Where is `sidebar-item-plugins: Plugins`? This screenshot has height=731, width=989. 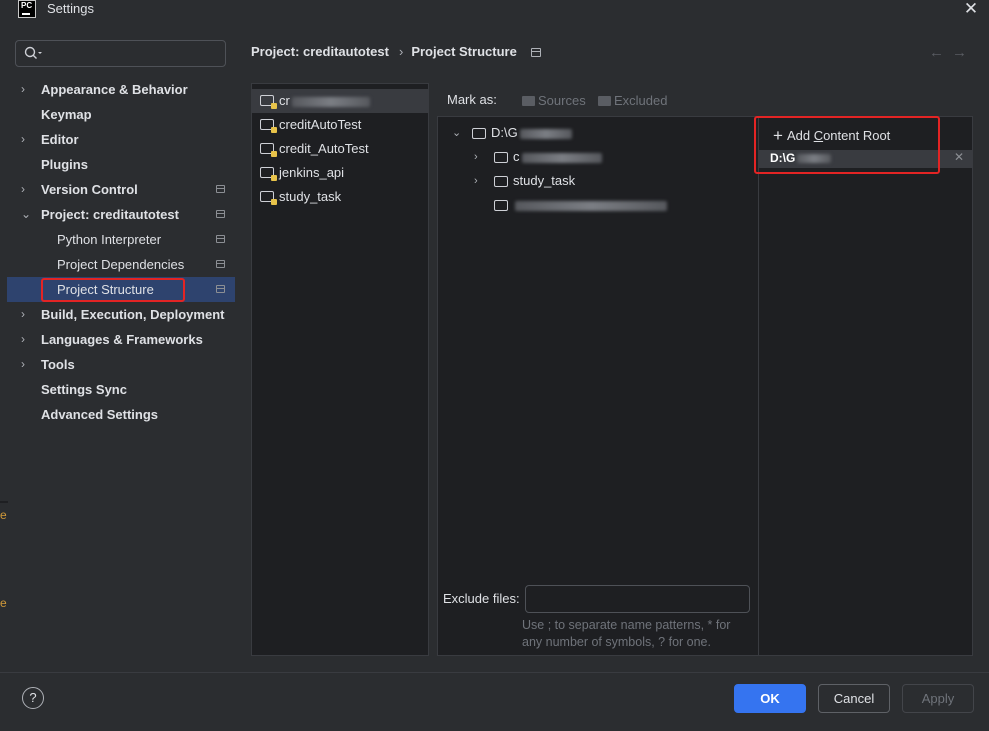
sidebar-item-plugins: Plugins is located at coordinates (121, 164).